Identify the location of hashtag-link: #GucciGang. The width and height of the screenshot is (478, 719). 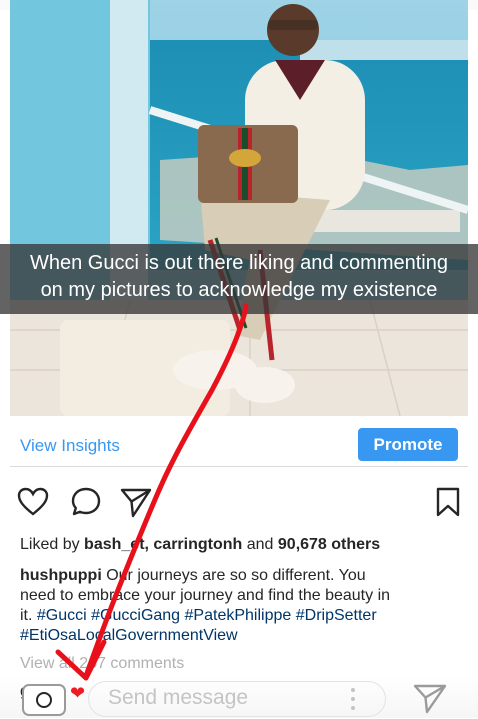
(135, 615).